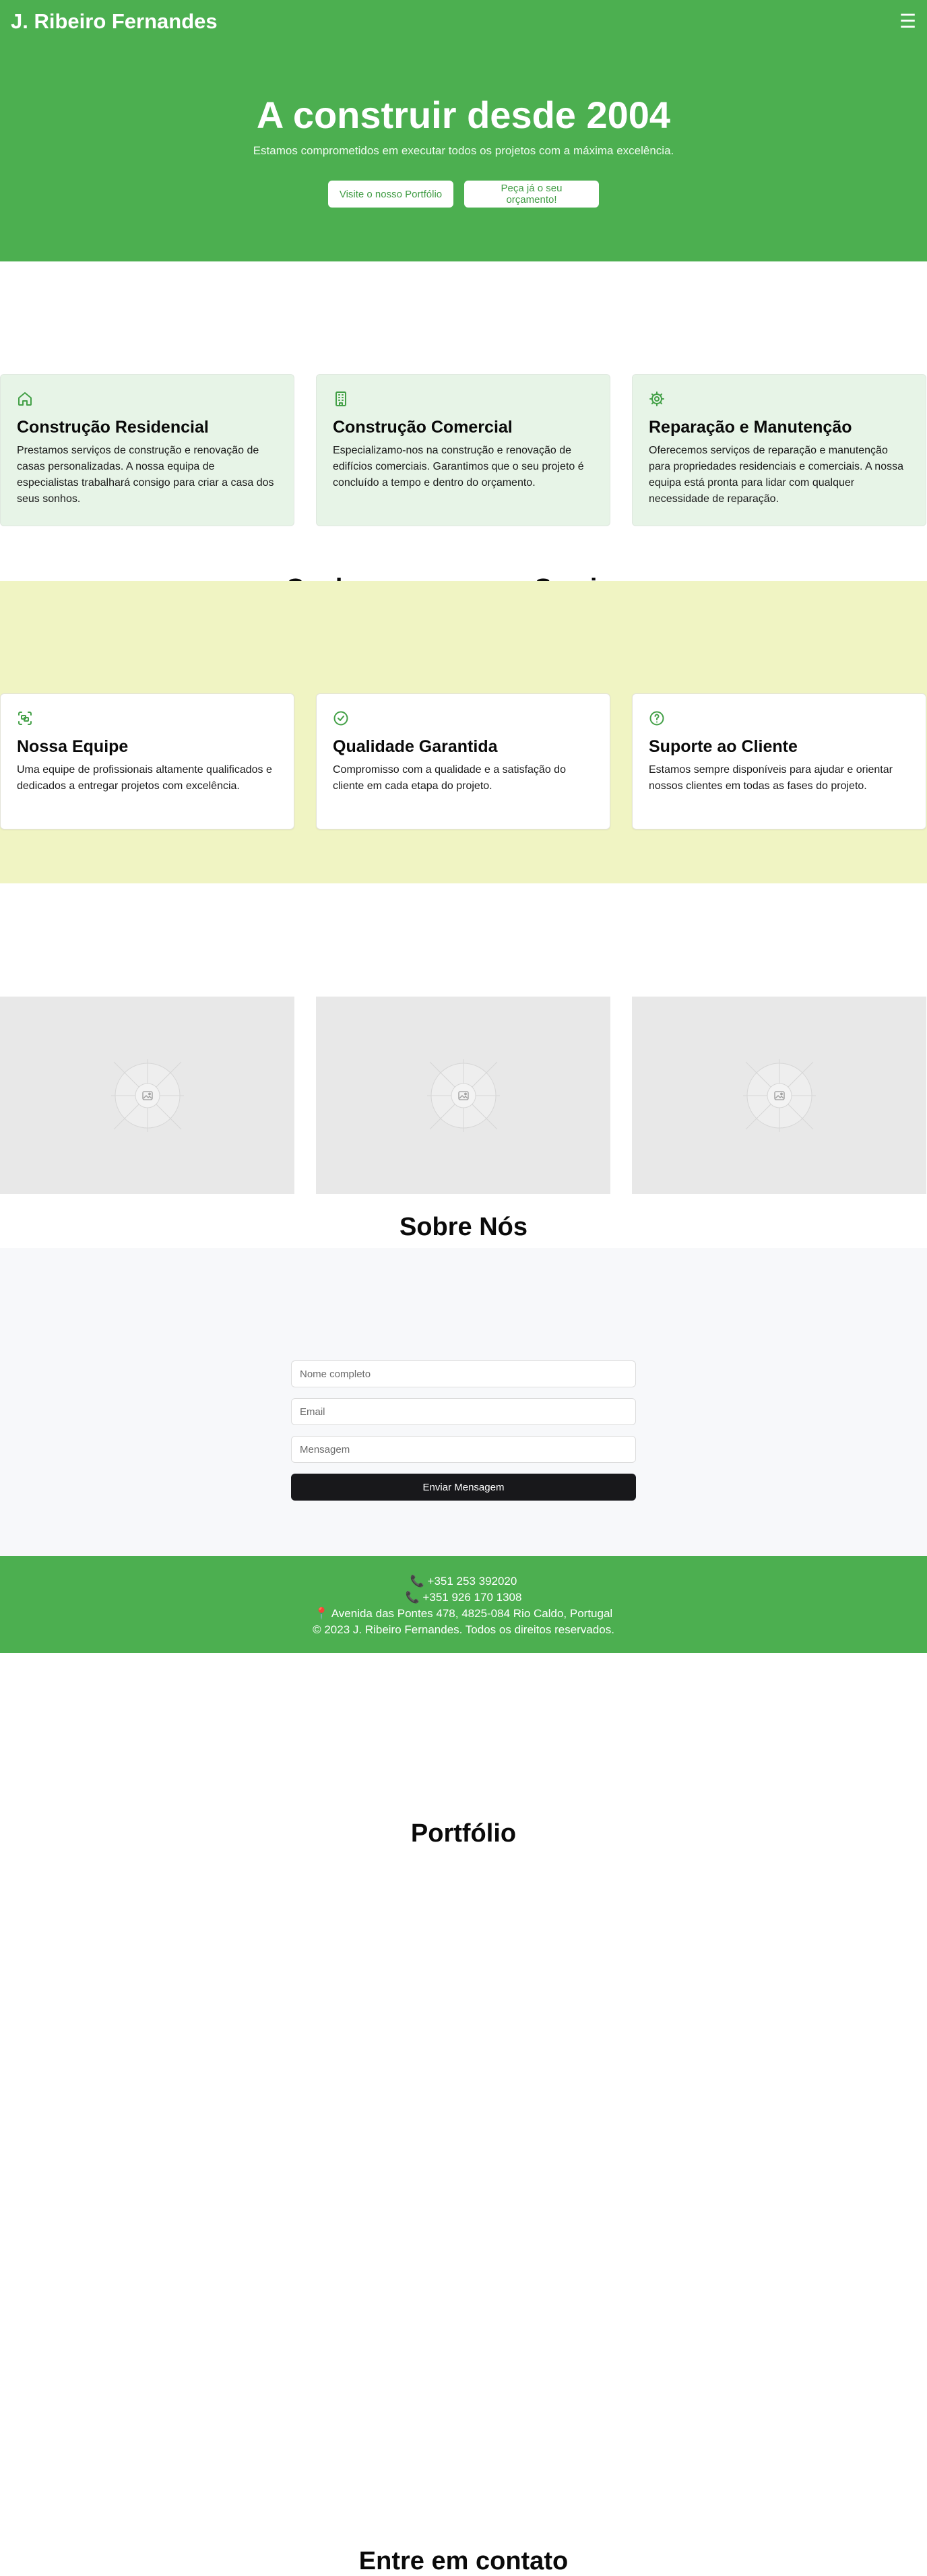 Image resolution: width=927 pixels, height=2576 pixels. Describe the element at coordinates (463, 115) in the screenshot. I see `hero-title: A construir desde 2004` at that location.